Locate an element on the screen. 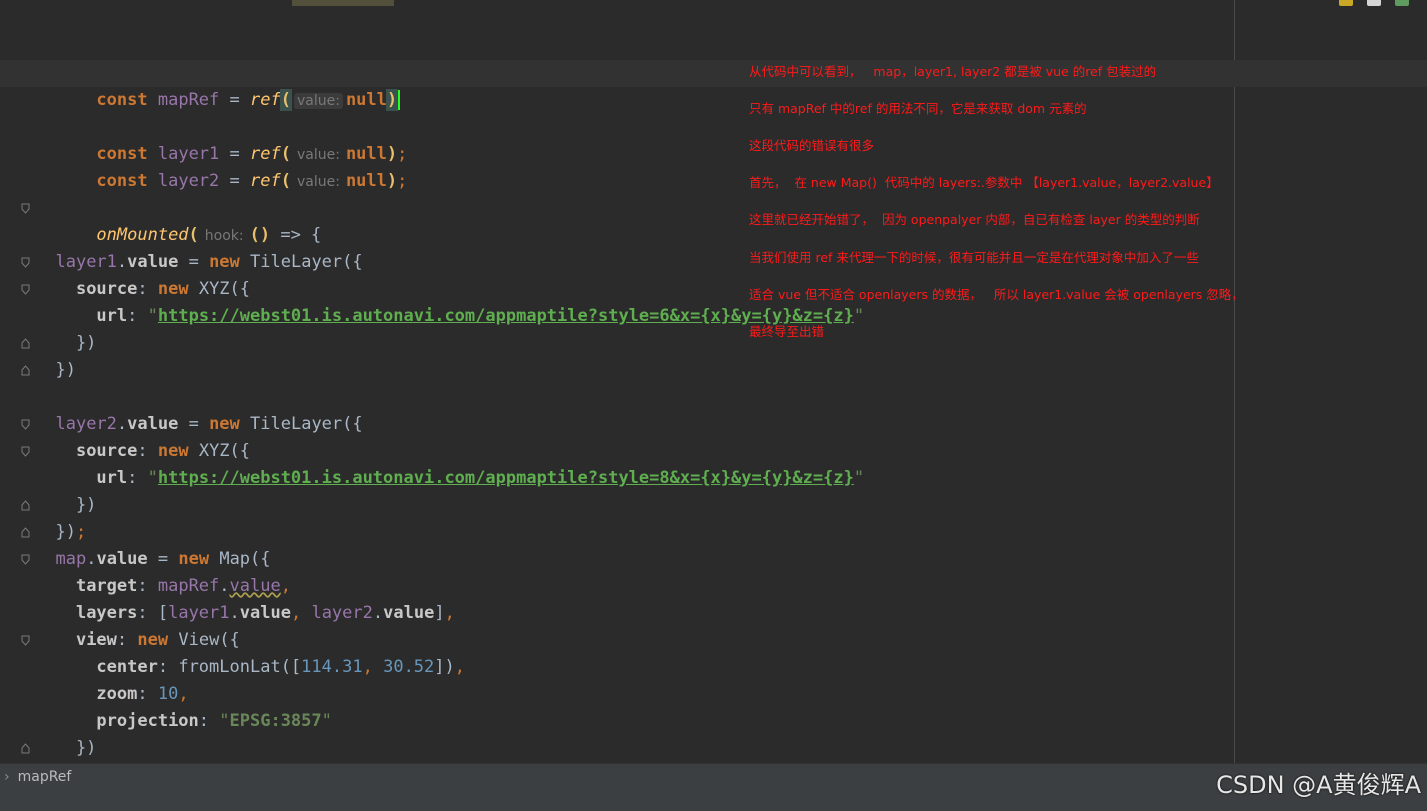 The height and width of the screenshot is (811, 1427). number-literal: 10 is located at coordinates (168, 694).